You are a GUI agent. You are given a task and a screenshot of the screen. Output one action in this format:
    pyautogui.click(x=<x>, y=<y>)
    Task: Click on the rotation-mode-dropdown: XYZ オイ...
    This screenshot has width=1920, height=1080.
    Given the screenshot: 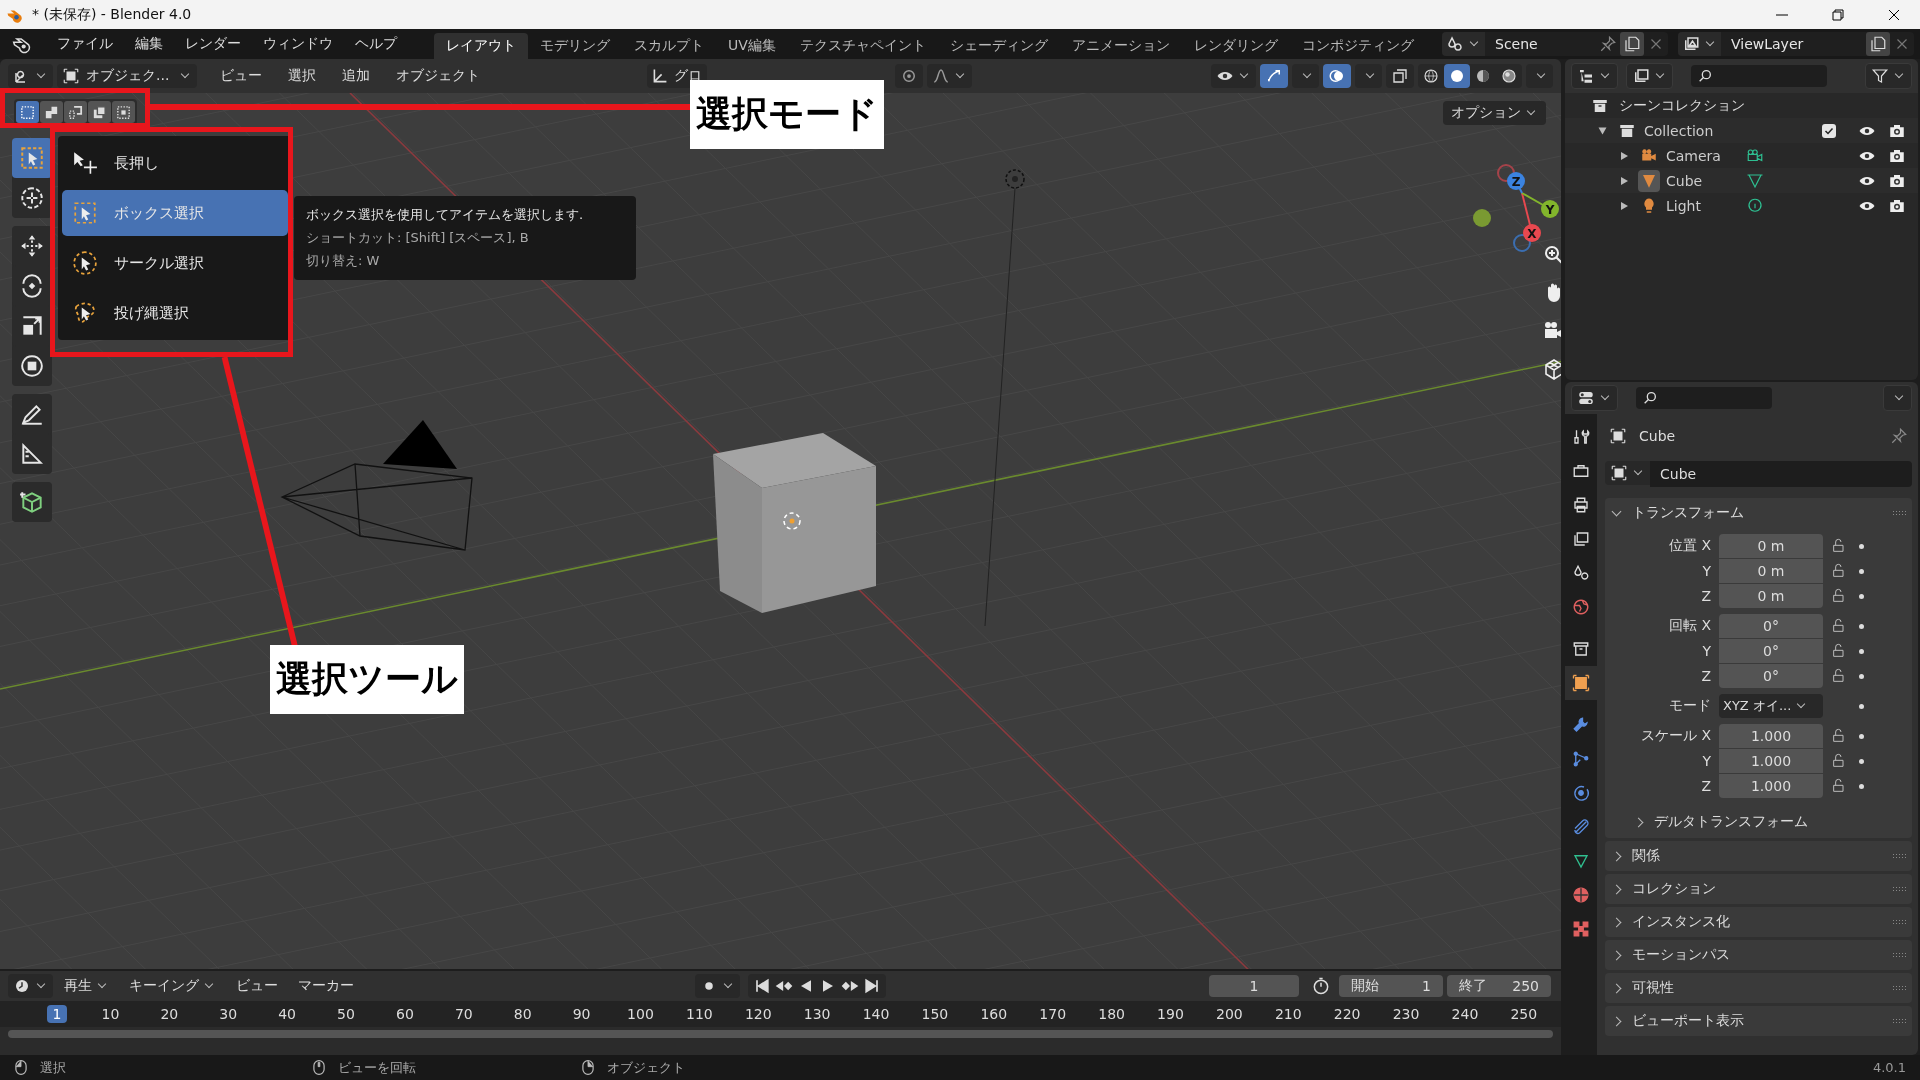 What is the action you would take?
    pyautogui.click(x=1771, y=706)
    